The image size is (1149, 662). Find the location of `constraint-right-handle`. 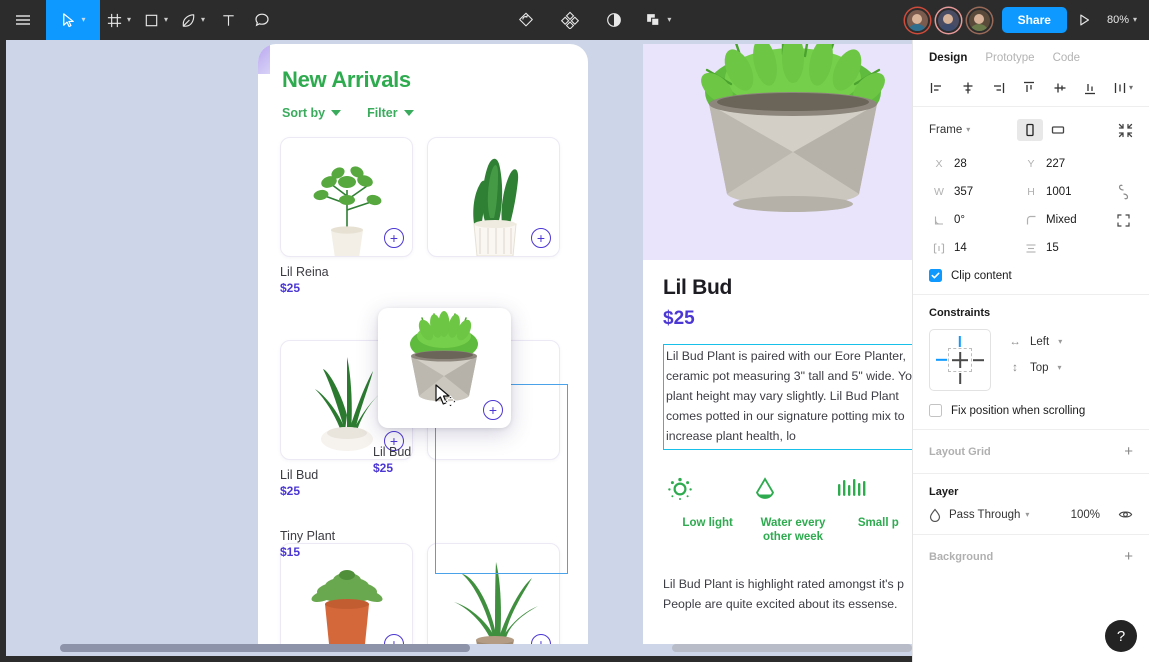

constraint-right-handle is located at coordinates (978, 360).